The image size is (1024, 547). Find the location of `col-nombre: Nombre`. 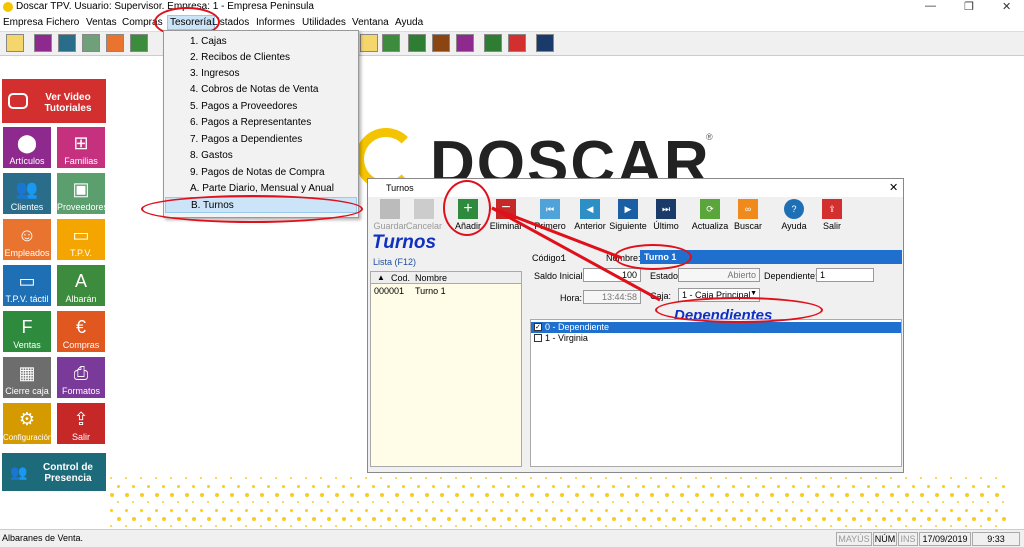

col-nombre: Nombre is located at coordinates (431, 278).